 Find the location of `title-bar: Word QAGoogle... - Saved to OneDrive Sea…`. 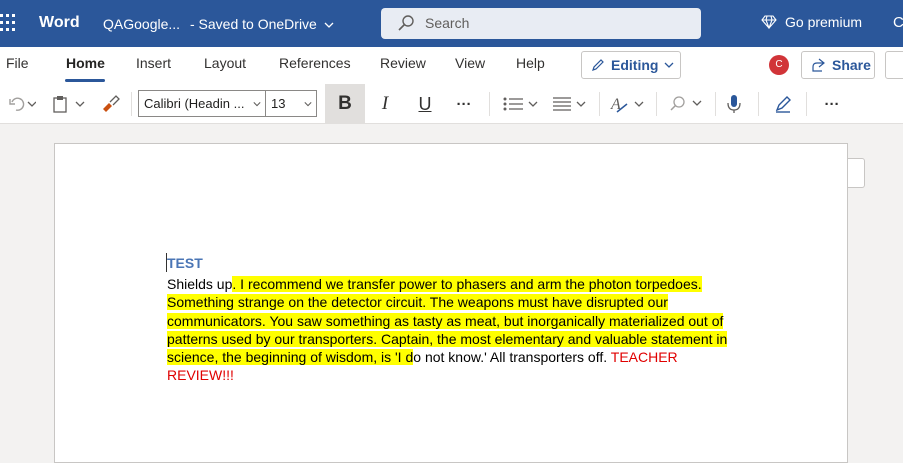

title-bar: Word QAGoogle... - Saved to OneDrive Sea… is located at coordinates (451, 23).